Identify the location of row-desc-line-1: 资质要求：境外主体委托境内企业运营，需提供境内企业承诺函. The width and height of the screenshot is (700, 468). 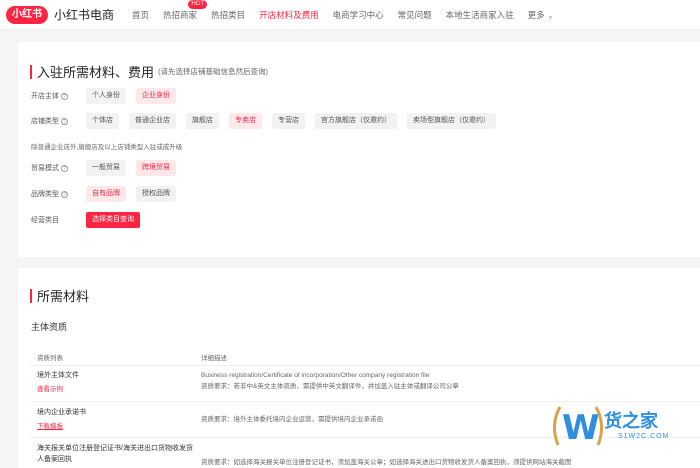
(292, 419).